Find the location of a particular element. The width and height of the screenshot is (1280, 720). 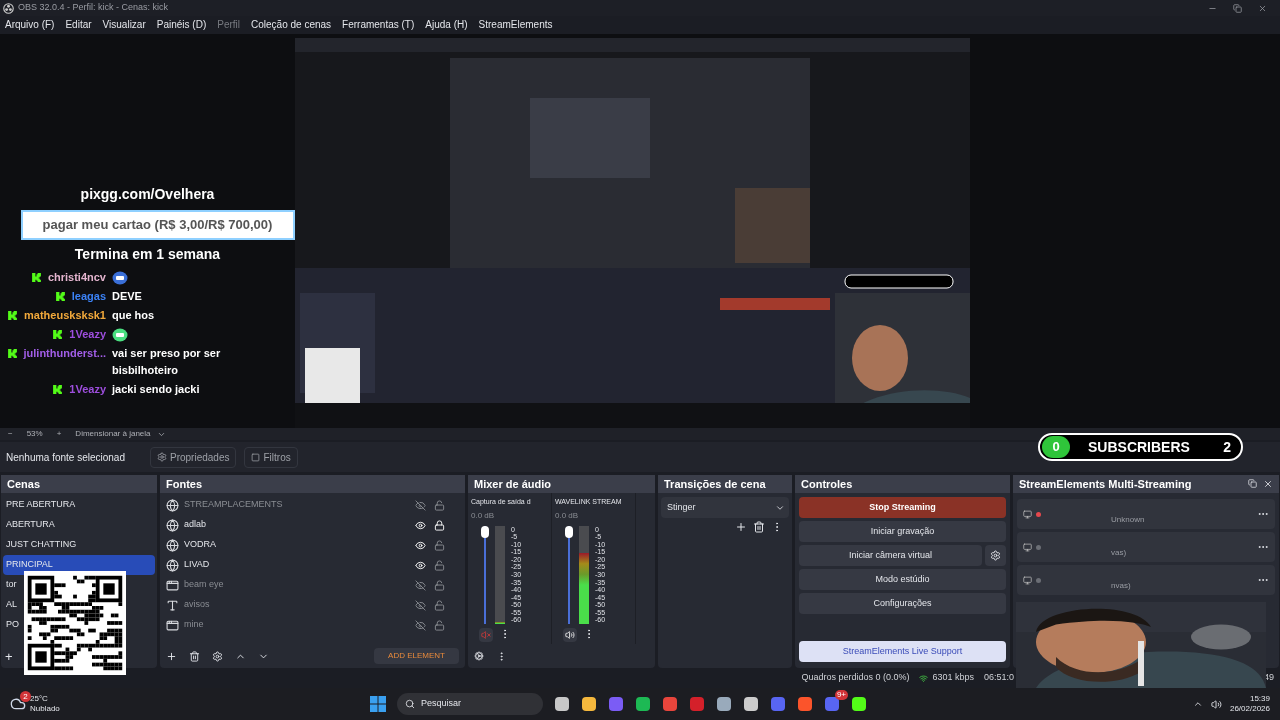

stream-target-label: vas) is located at coordinates (1119, 553).